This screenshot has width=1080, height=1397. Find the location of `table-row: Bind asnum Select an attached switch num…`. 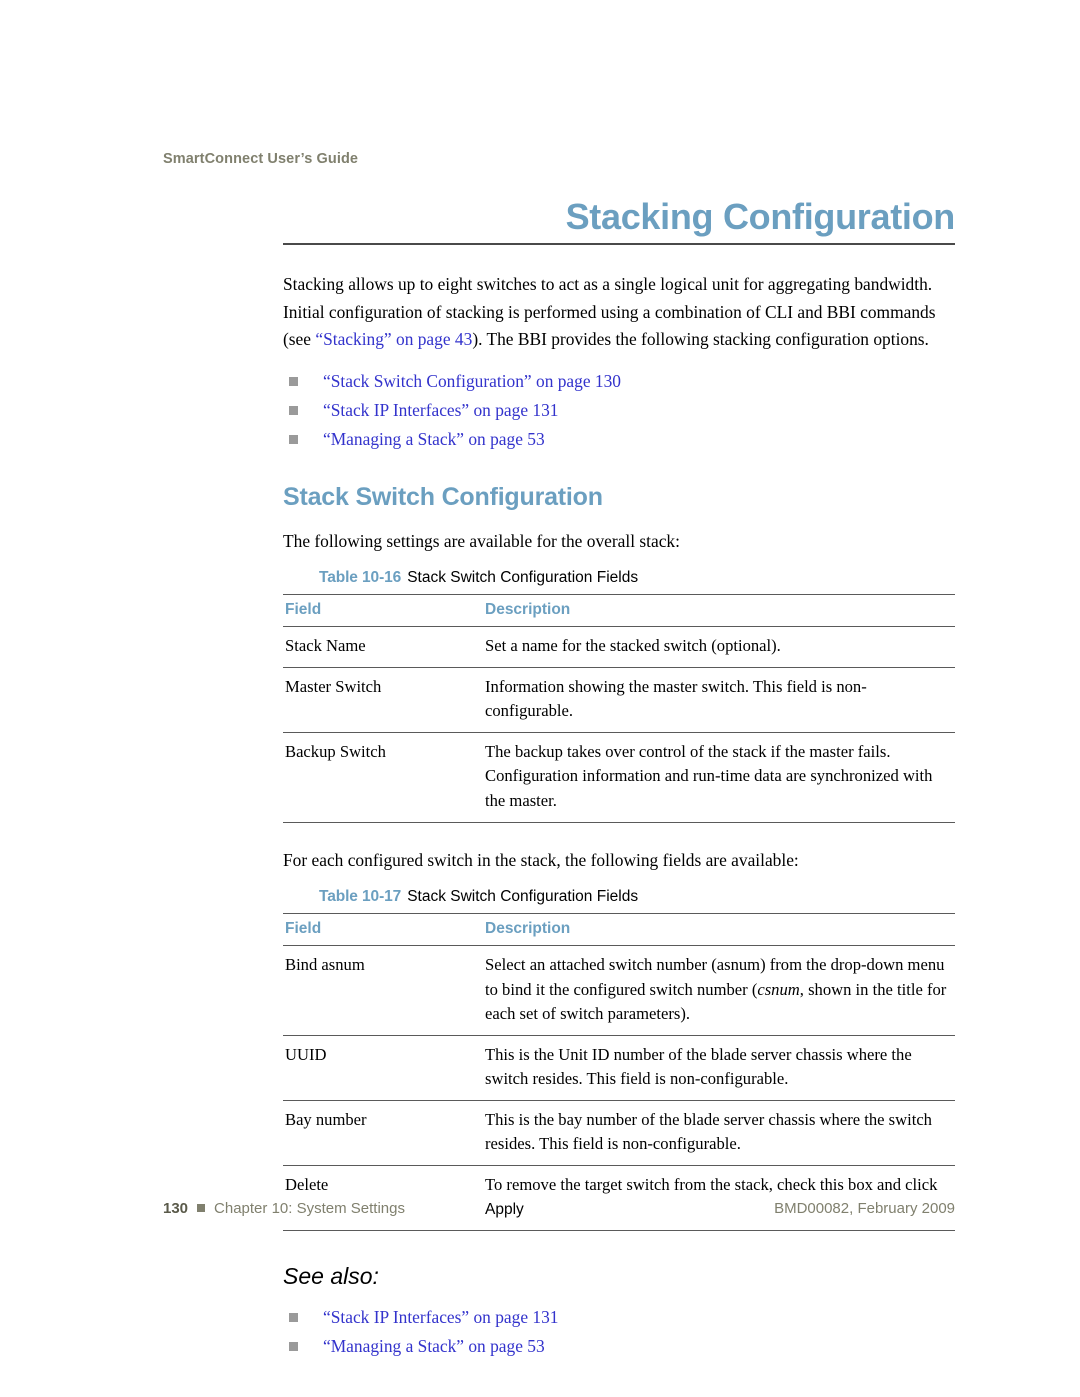

table-row: Bind asnum Select an attached switch num… is located at coordinates (619, 990).